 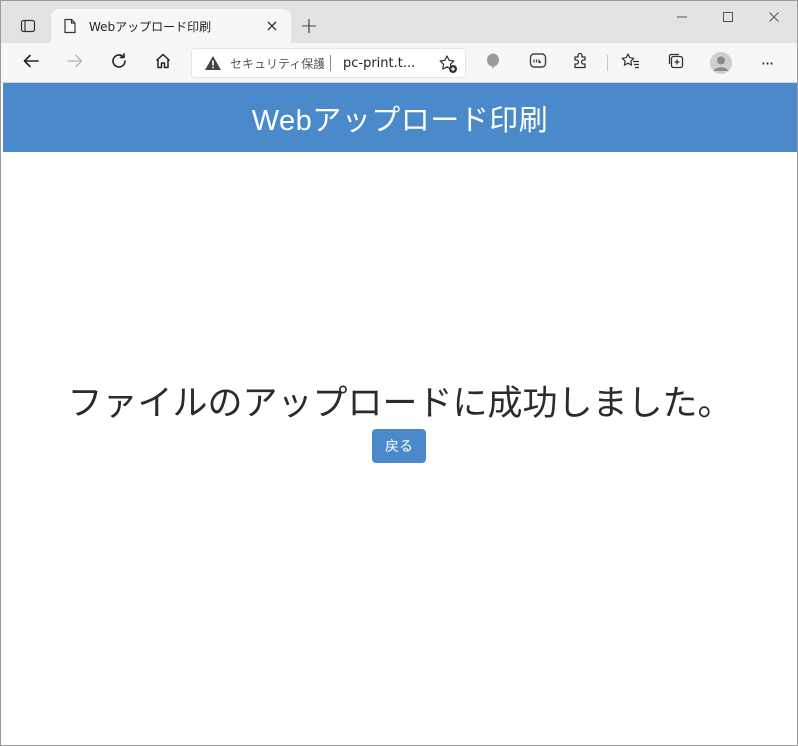 What do you see at coordinates (400, 404) in the screenshot?
I see `success-message: ファイルのアップロードに成功しました。` at bounding box center [400, 404].